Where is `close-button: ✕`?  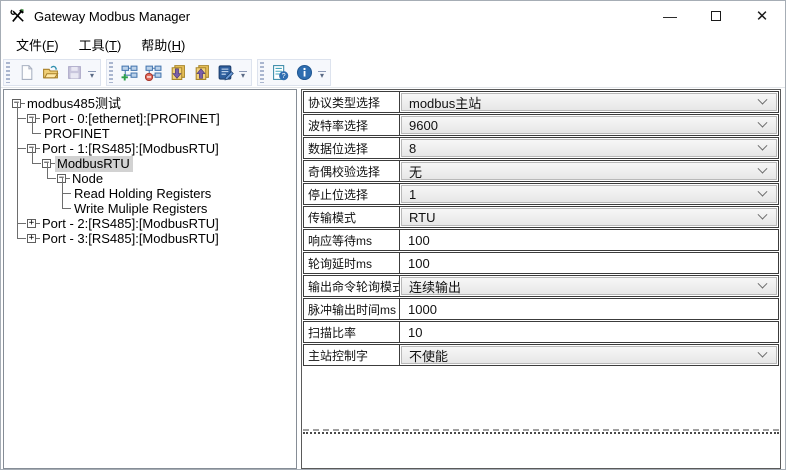 close-button: ✕ is located at coordinates (762, 16).